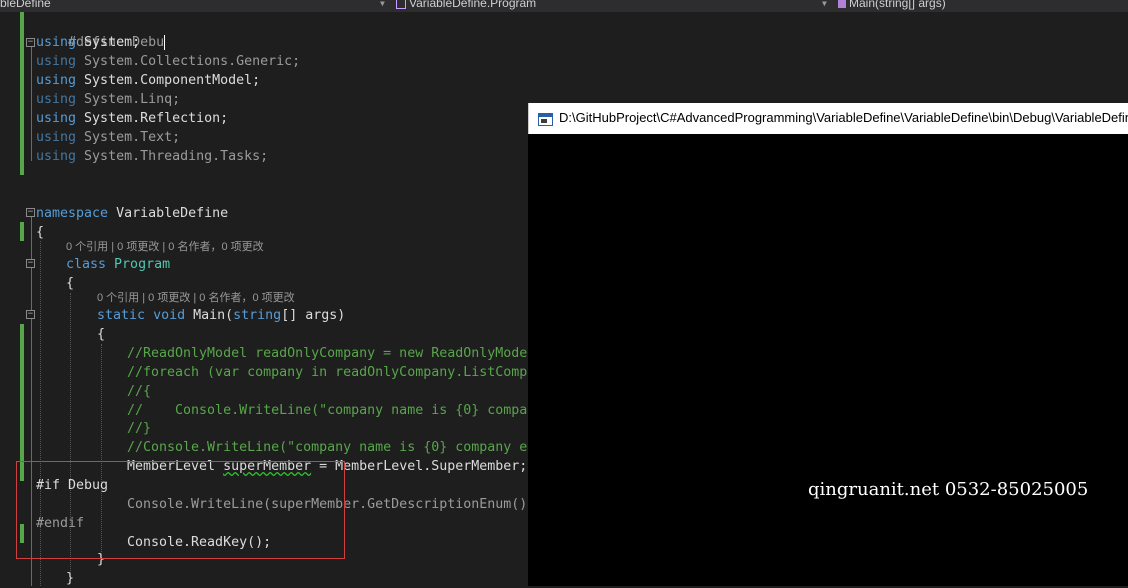 Image resolution: width=1128 pixels, height=588 pixels. Describe the element at coordinates (473, 5) in the screenshot. I see `class-name: VariableDefine.Program` at that location.